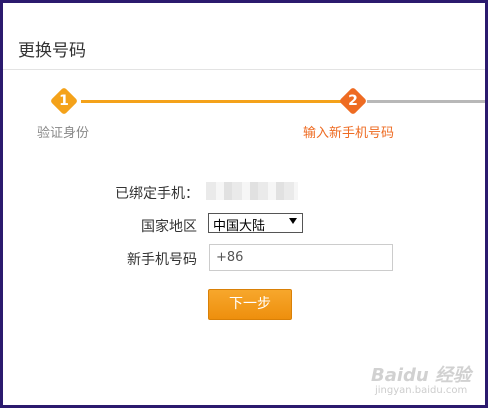 The width and height of the screenshot is (488, 408). What do you see at coordinates (426, 101) in the screenshot?
I see `progress-line-pending` at bounding box center [426, 101].